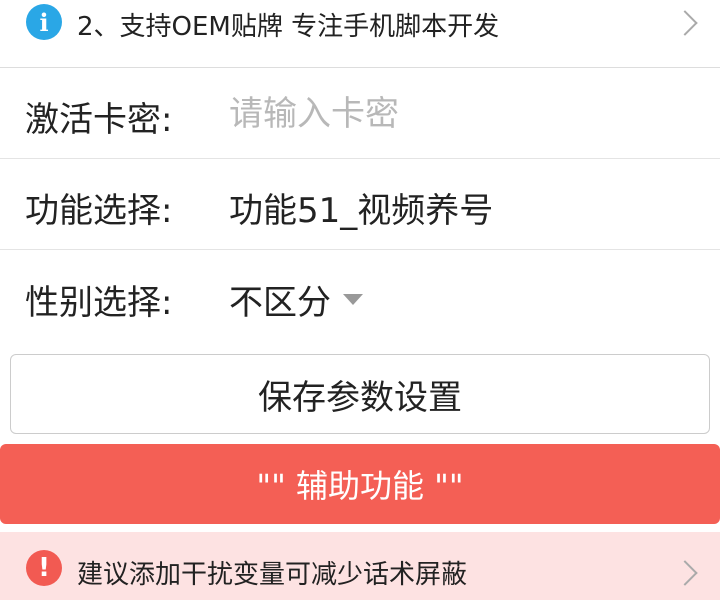 Image resolution: width=720 pixels, height=600 pixels. I want to click on info-icon: i, so click(44, 22).